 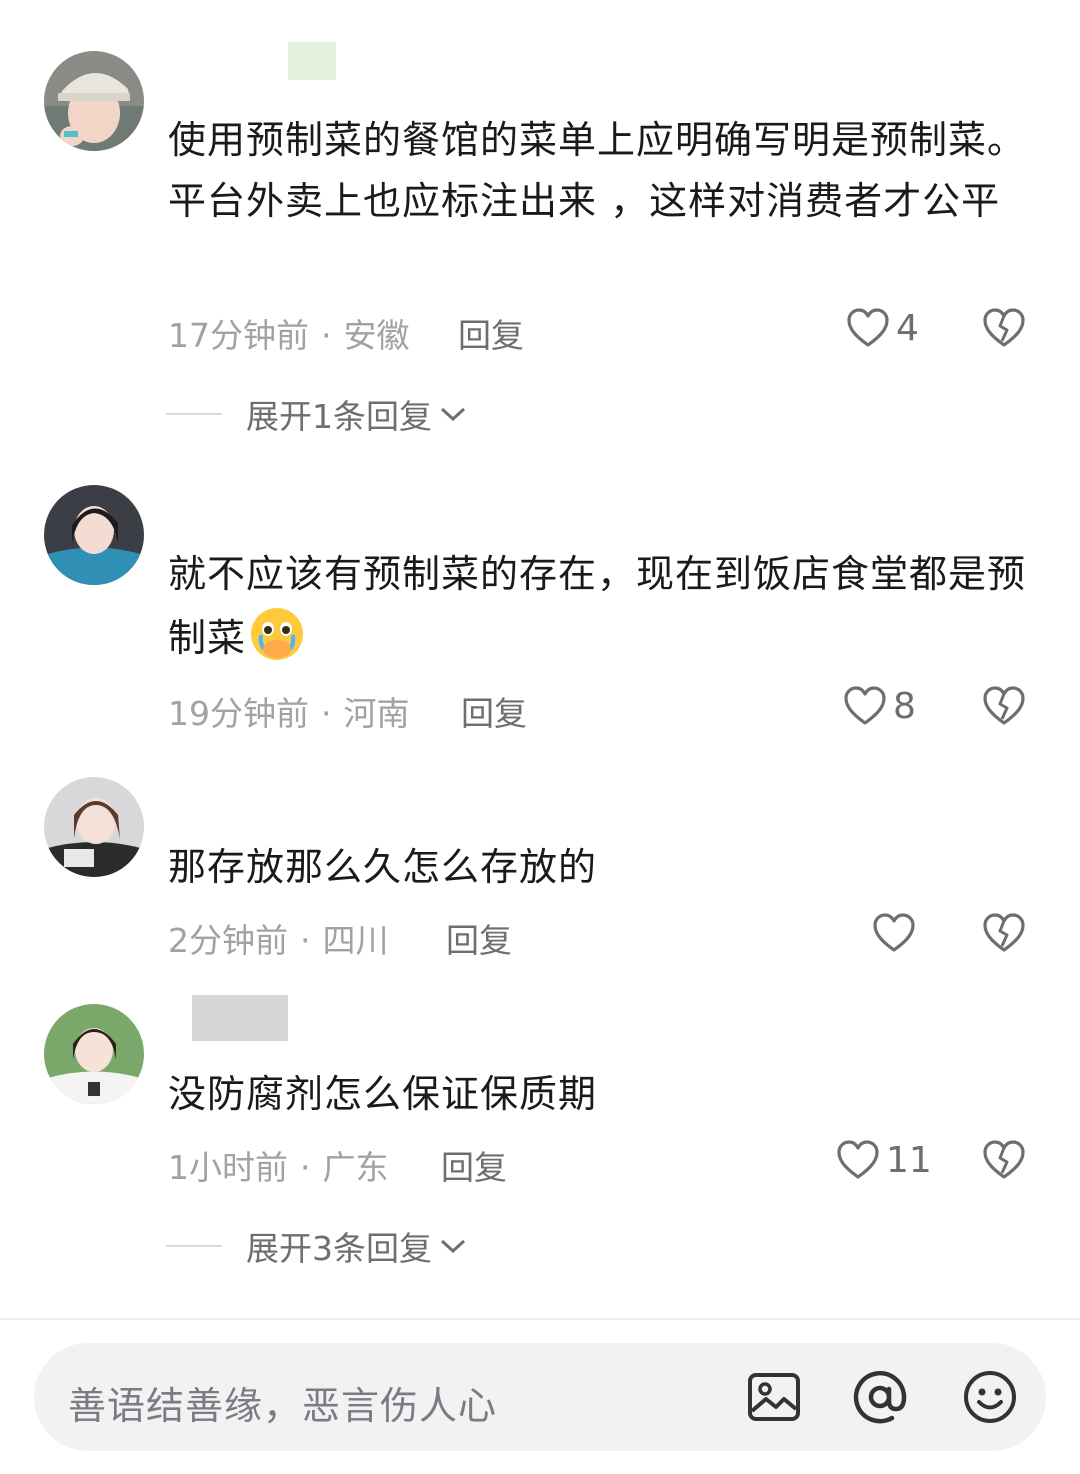 I want to click on comment-time: 17分钟前, so click(x=238, y=335).